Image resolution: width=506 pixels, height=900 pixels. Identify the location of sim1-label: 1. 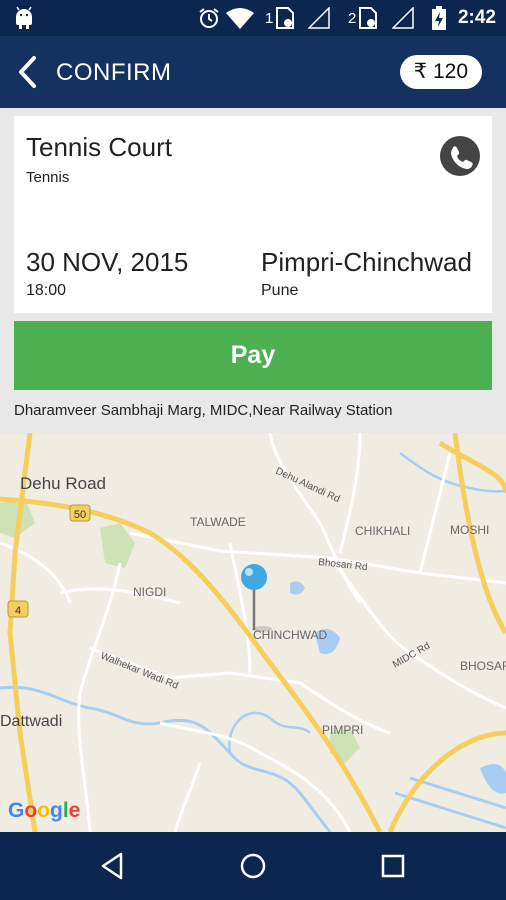
(269, 18).